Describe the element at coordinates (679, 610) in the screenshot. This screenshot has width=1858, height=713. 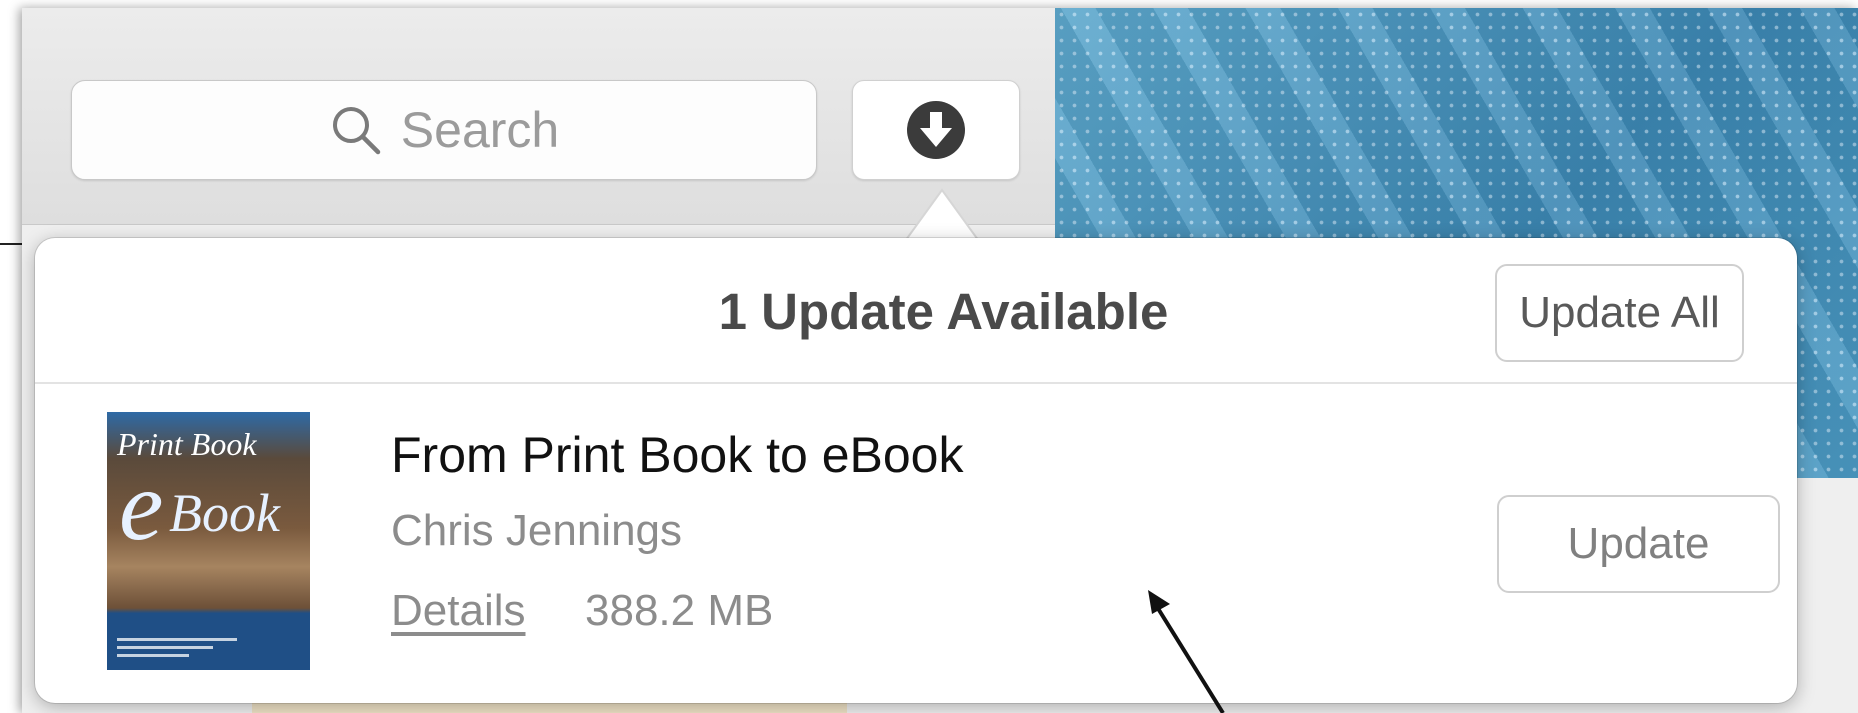
I see `download-size: 388.2 MB` at that location.